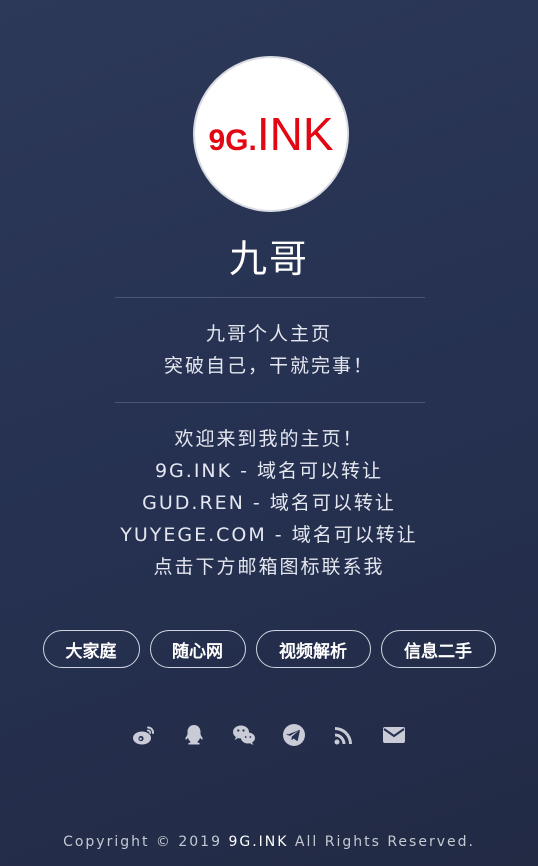  Describe the element at coordinates (268, 259) in the screenshot. I see `profile-name: 九哥` at that location.